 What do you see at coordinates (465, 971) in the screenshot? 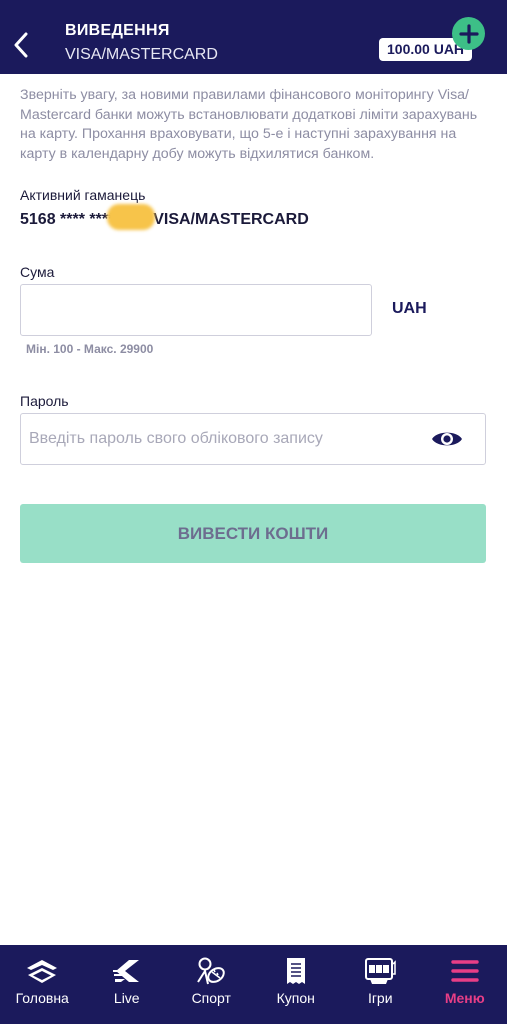
I see `menu-icon` at bounding box center [465, 971].